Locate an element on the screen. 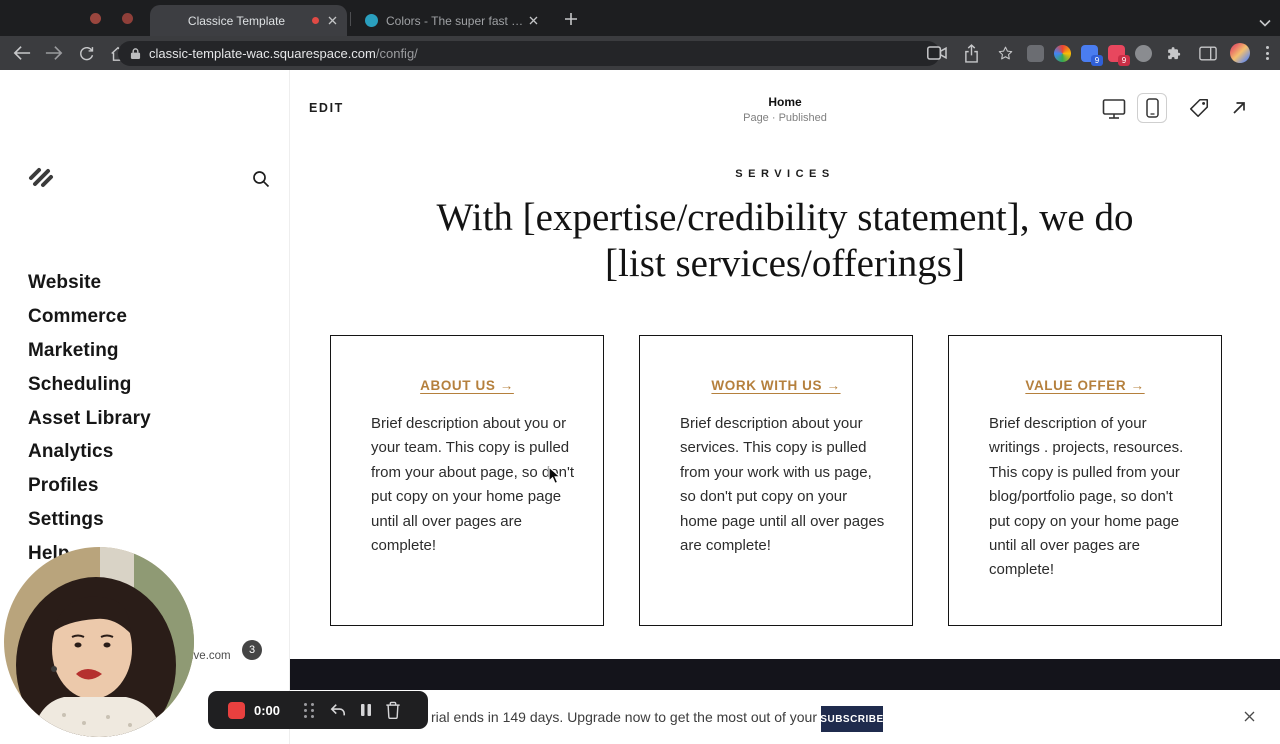  page-status: Page · Published is located at coordinates (785, 118).